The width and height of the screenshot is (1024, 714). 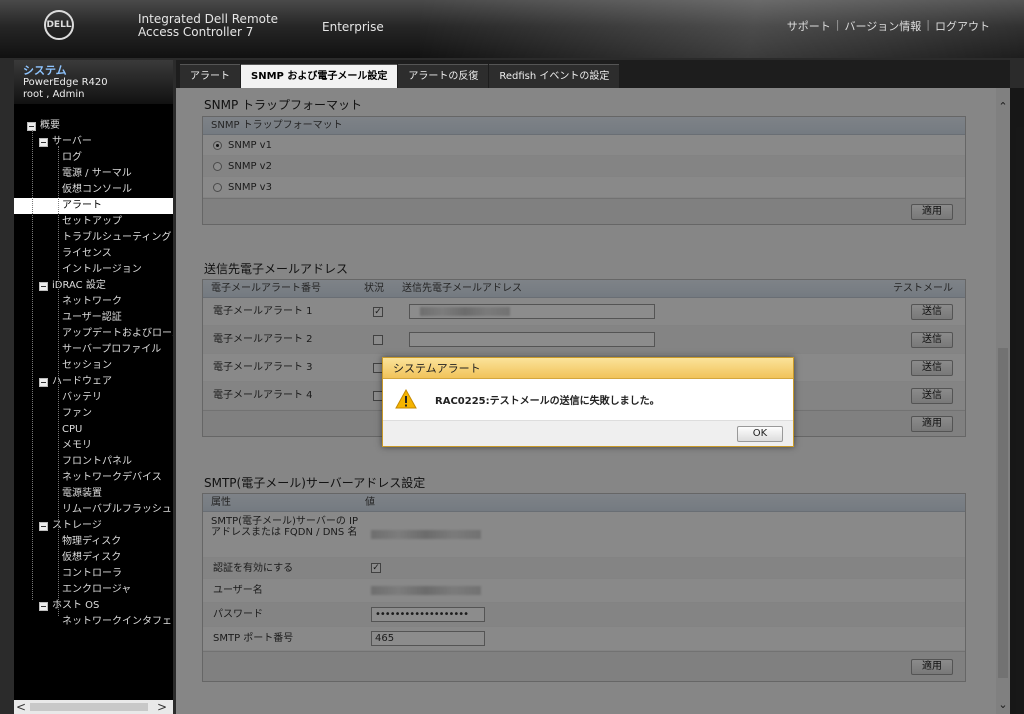 What do you see at coordinates (112, 349) in the screenshot?
I see `sidebar-item-label: サーバープロファイル` at bounding box center [112, 349].